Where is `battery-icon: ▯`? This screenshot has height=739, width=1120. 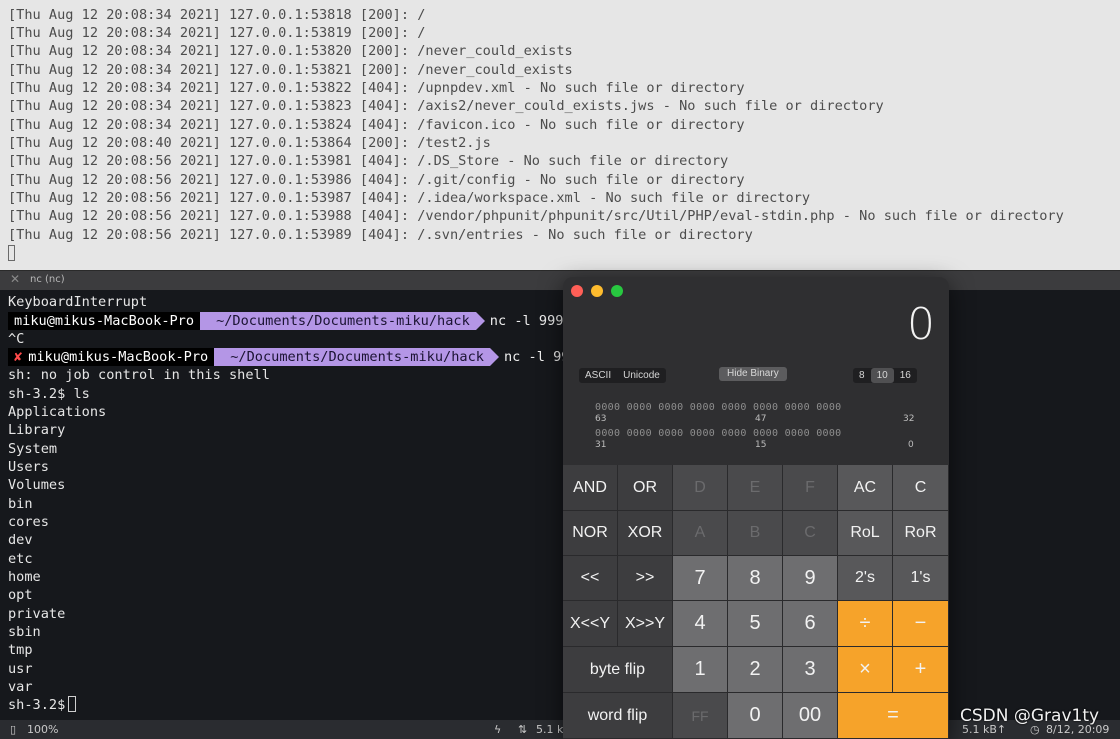 battery-icon: ▯ is located at coordinates (13, 729).